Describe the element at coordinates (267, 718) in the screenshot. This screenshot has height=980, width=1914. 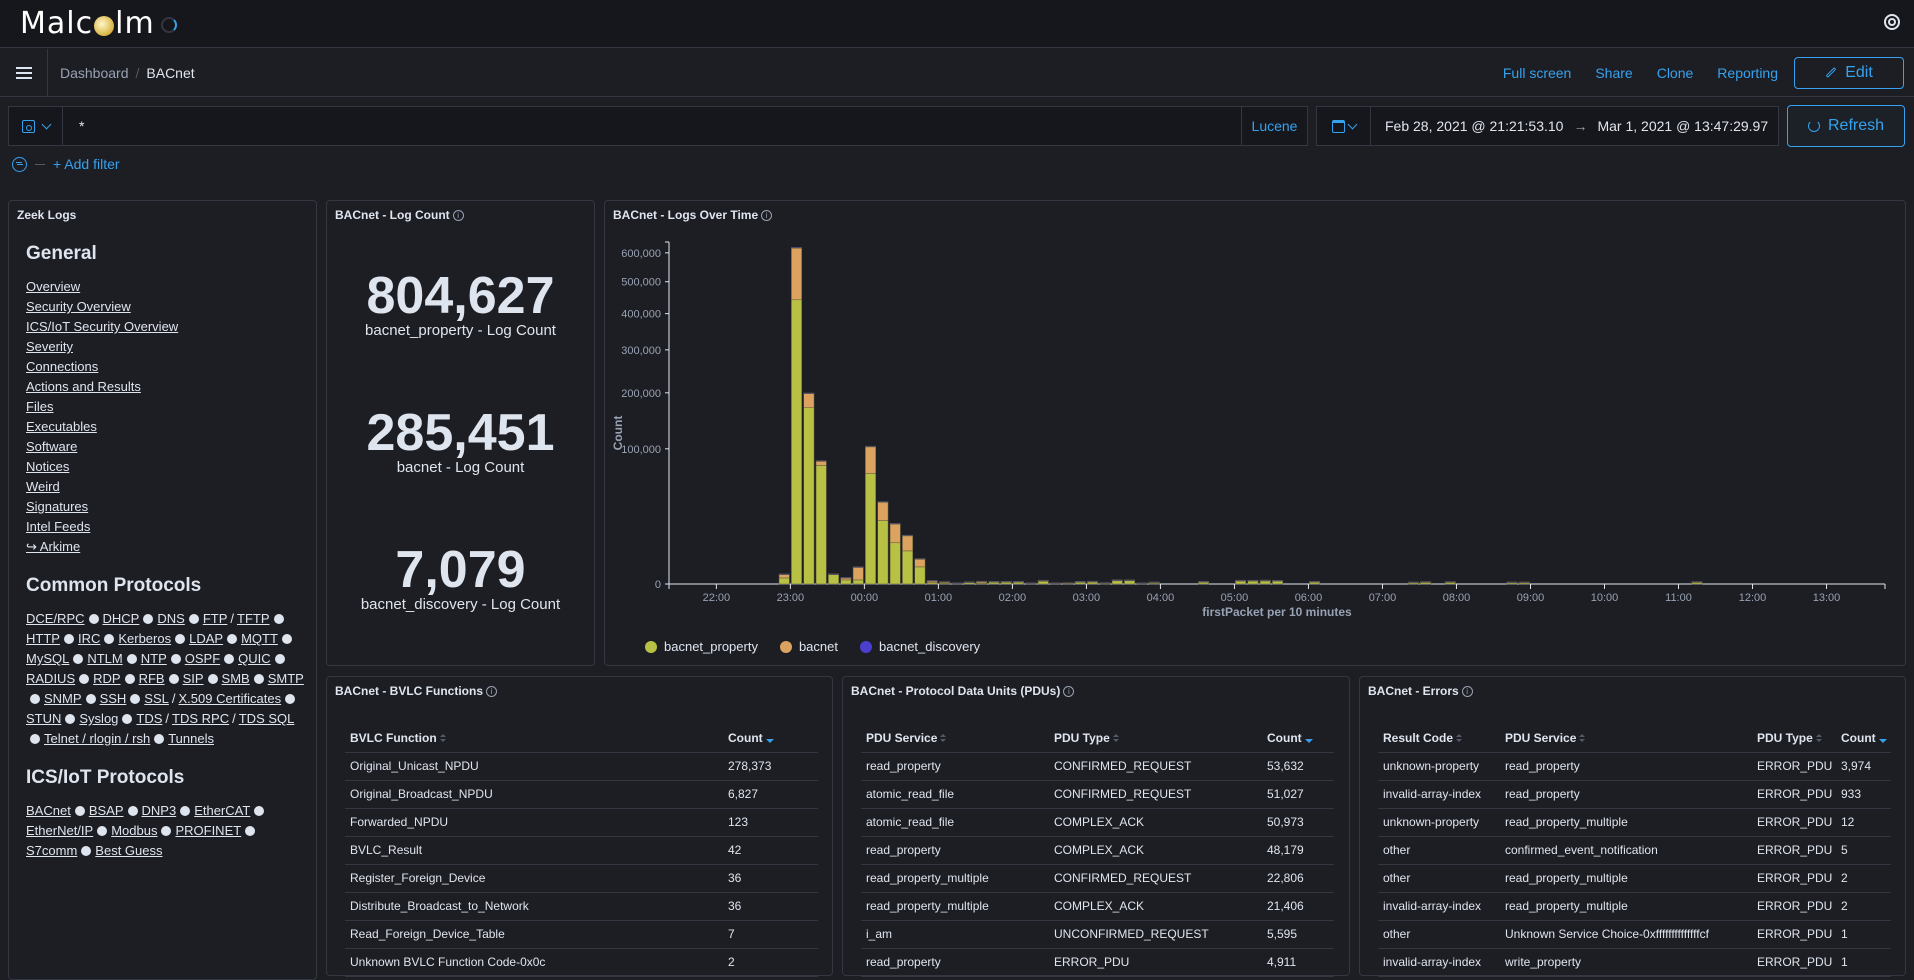
I see `protocol-link-tds-sql: TDS SQL` at that location.